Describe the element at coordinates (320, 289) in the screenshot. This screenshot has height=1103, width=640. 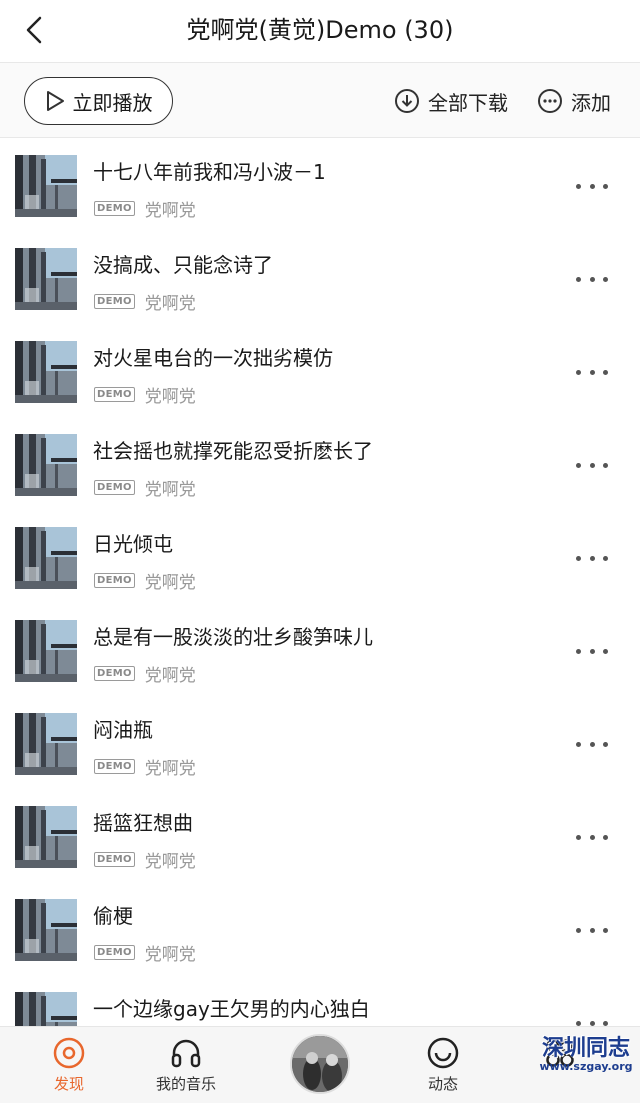
I see `song-row: 没搞成、只能念诗了 DEMO 党啊党` at that location.